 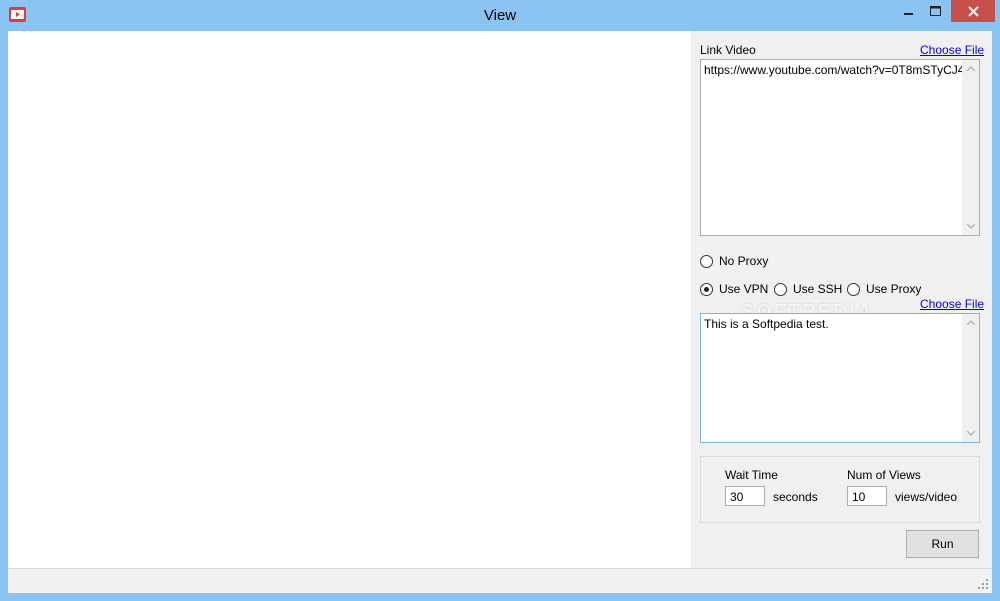 I want to click on maximize-button, so click(x=935, y=11).